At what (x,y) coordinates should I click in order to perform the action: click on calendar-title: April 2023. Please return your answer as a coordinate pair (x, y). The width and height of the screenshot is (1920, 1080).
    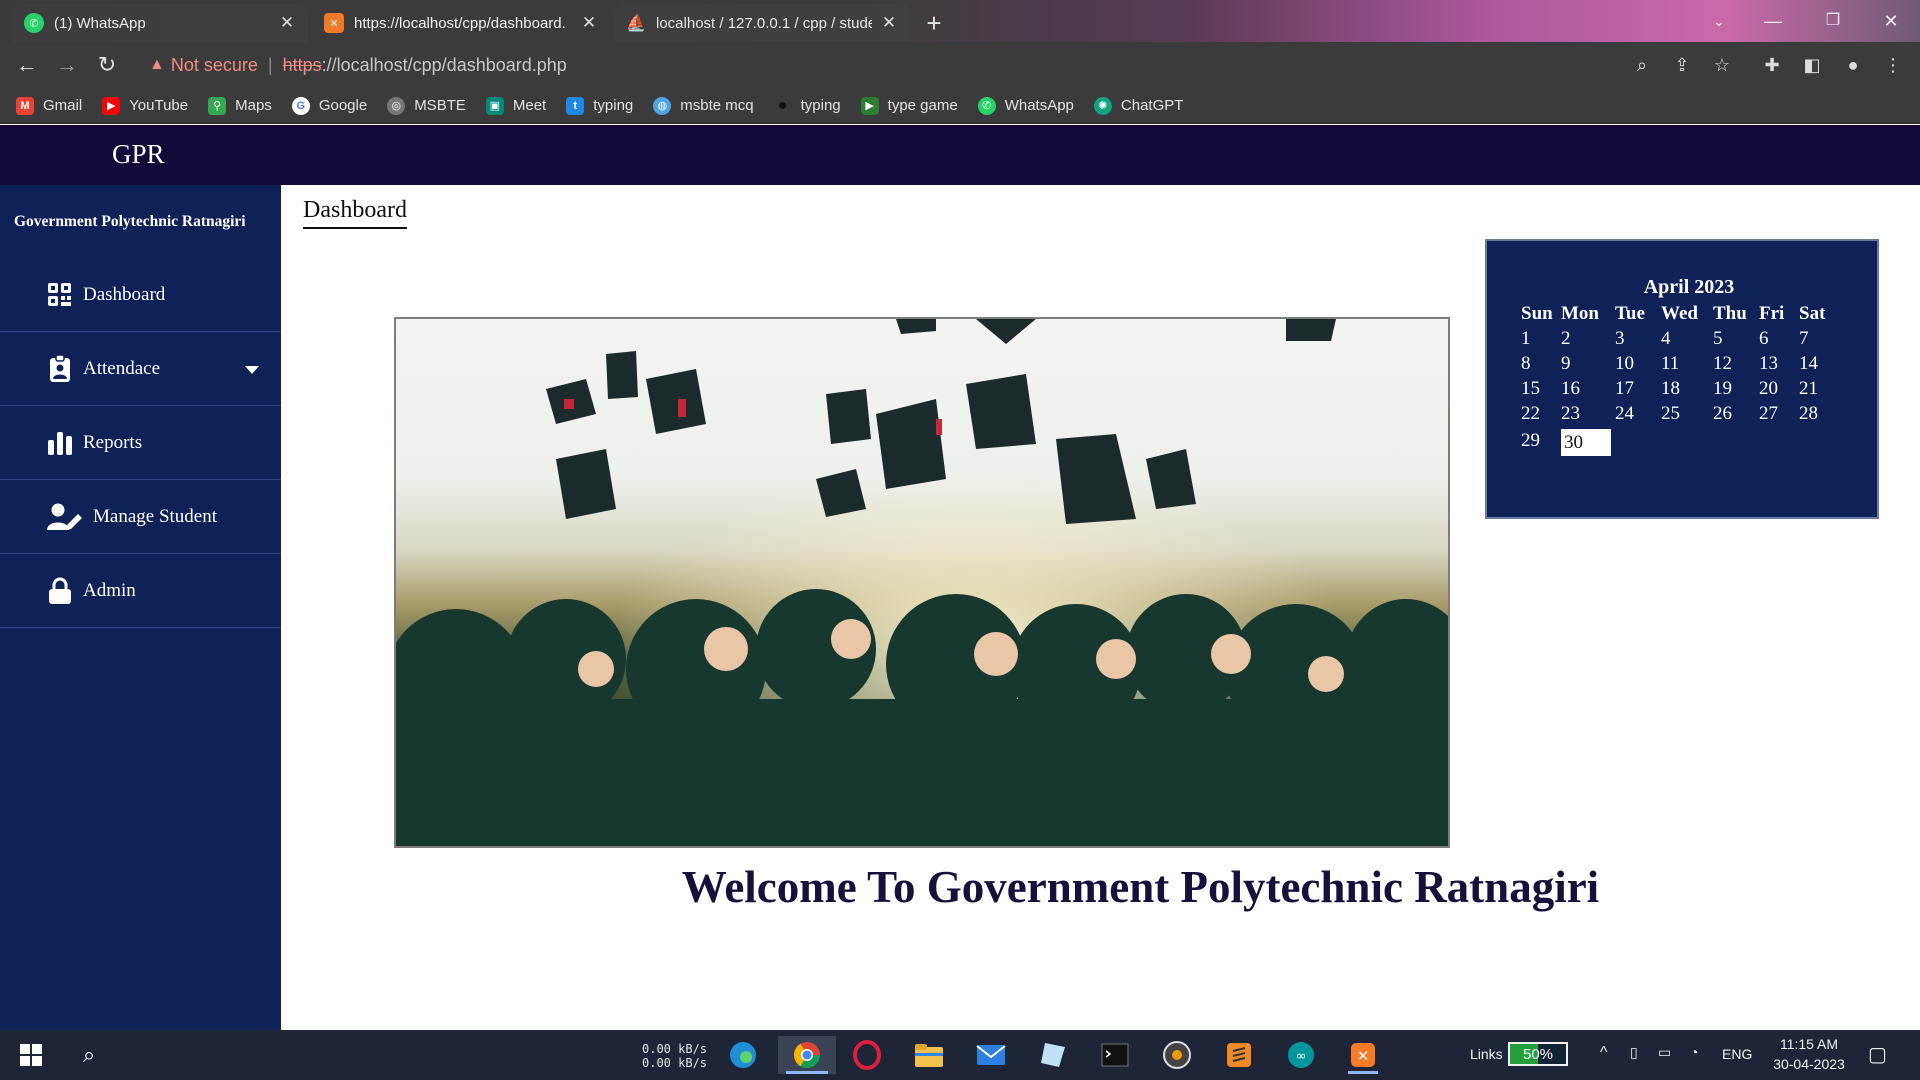
    Looking at the image, I should click on (1689, 287).